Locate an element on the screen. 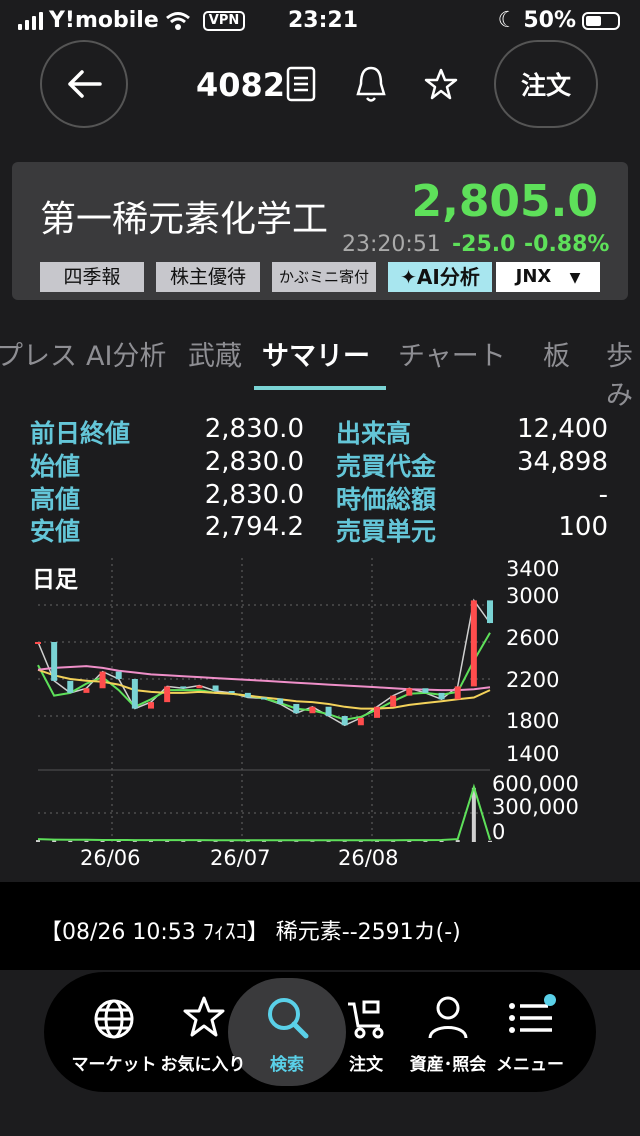  person-icon is located at coordinates (448, 1017).